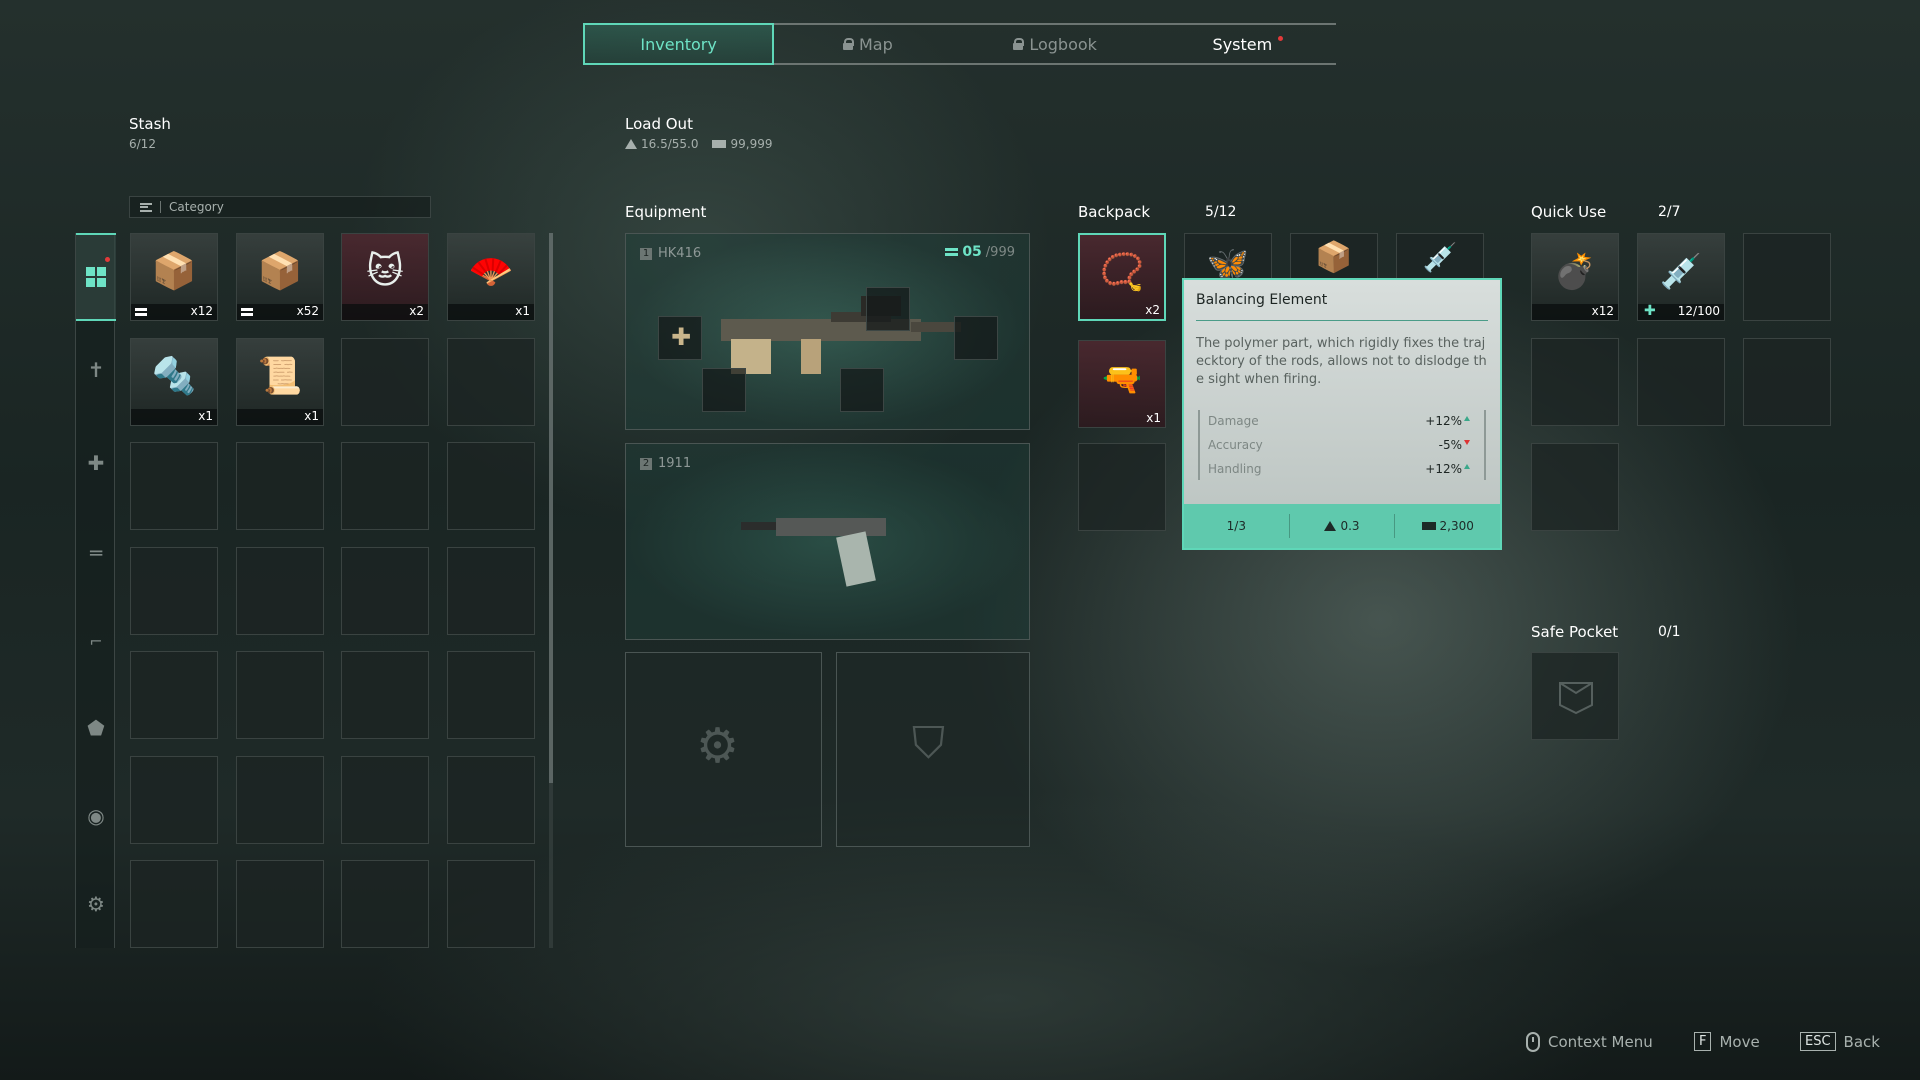 The image size is (1920, 1080). Describe the element at coordinates (1122, 379) in the screenshot. I see `rifle-icon: 🔫` at that location.